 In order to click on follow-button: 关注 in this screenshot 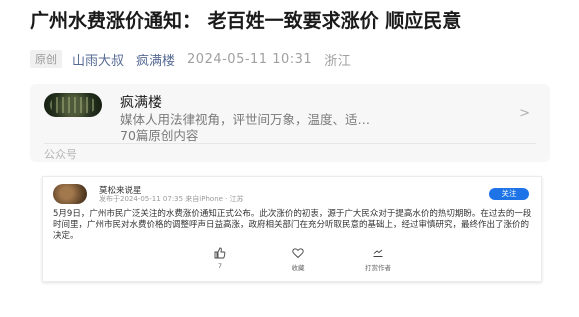, I will do `click(509, 194)`.